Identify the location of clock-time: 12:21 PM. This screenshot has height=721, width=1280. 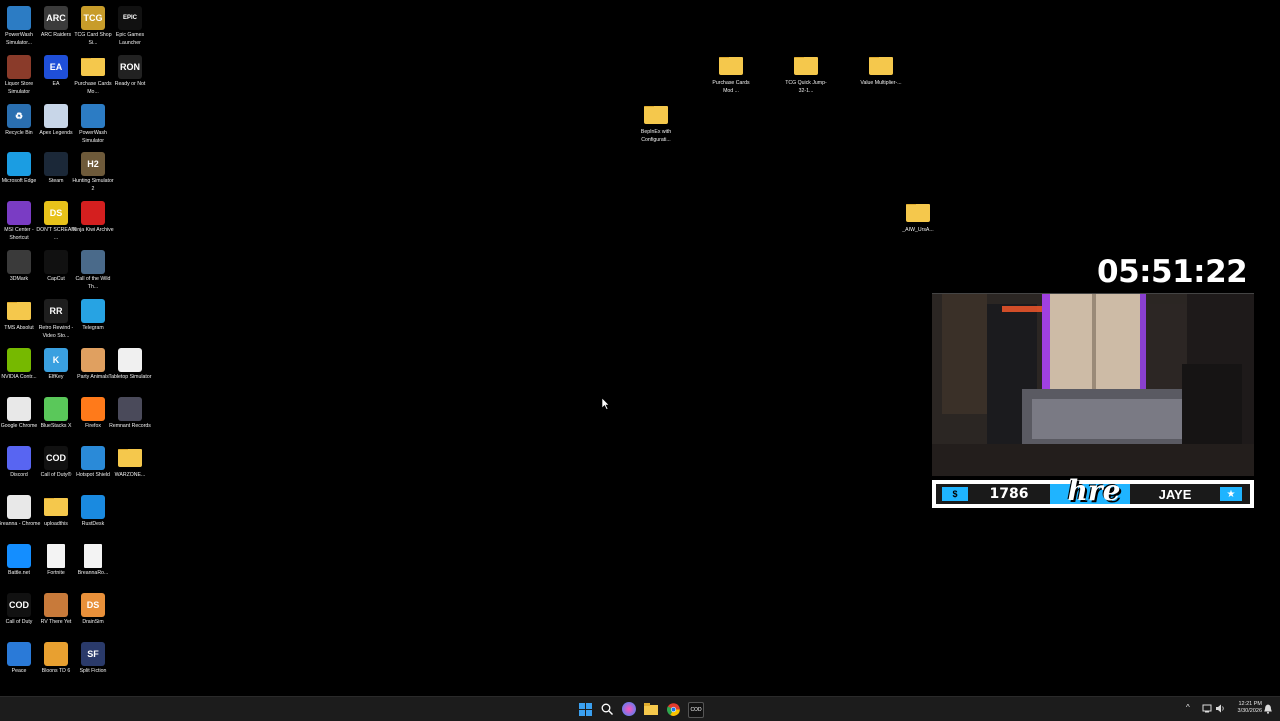
(1245, 704).